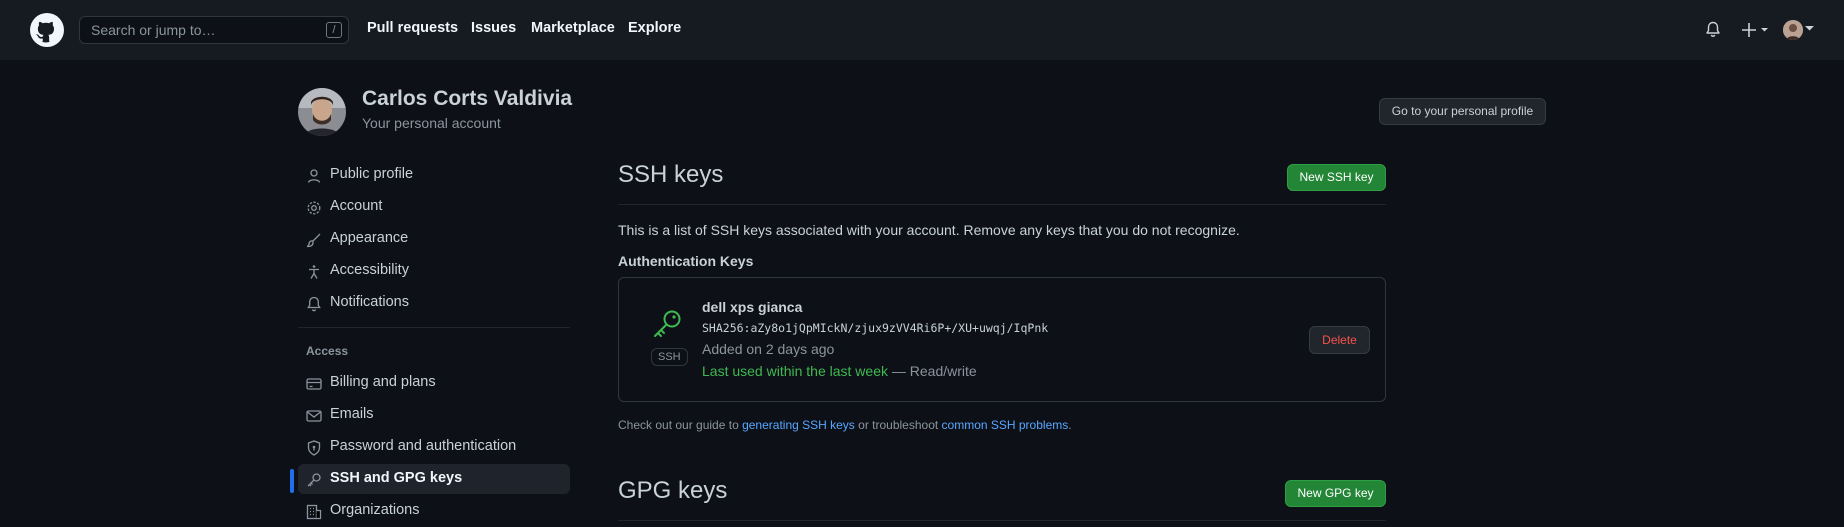  Describe the element at coordinates (369, 270) in the screenshot. I see `sidebar-item-label: Accessibility` at that location.